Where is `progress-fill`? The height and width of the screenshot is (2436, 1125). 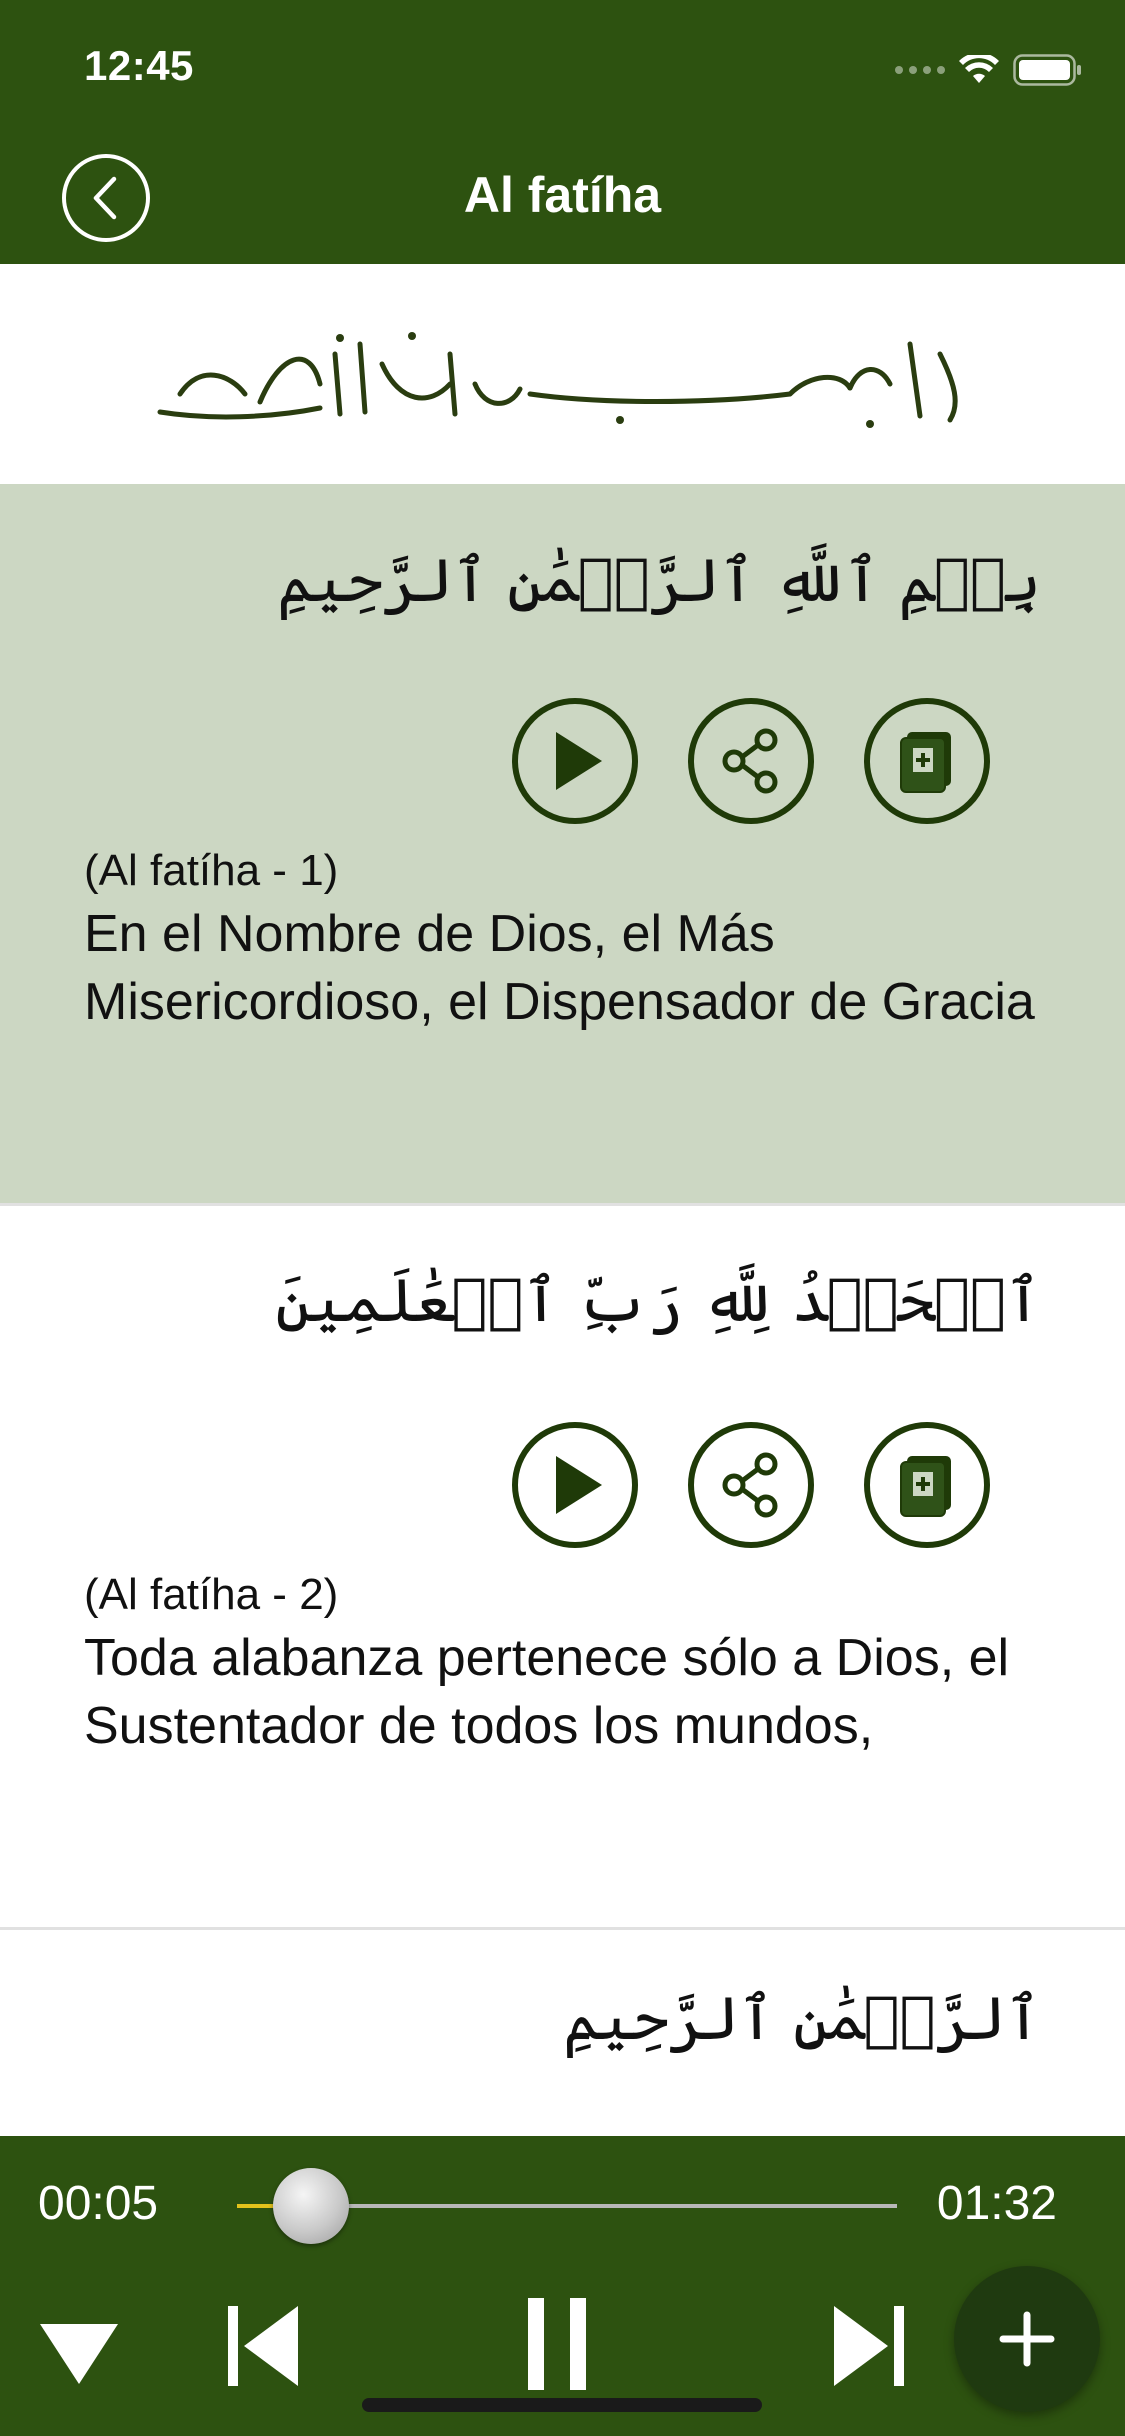 progress-fill is located at coordinates (255, 2206).